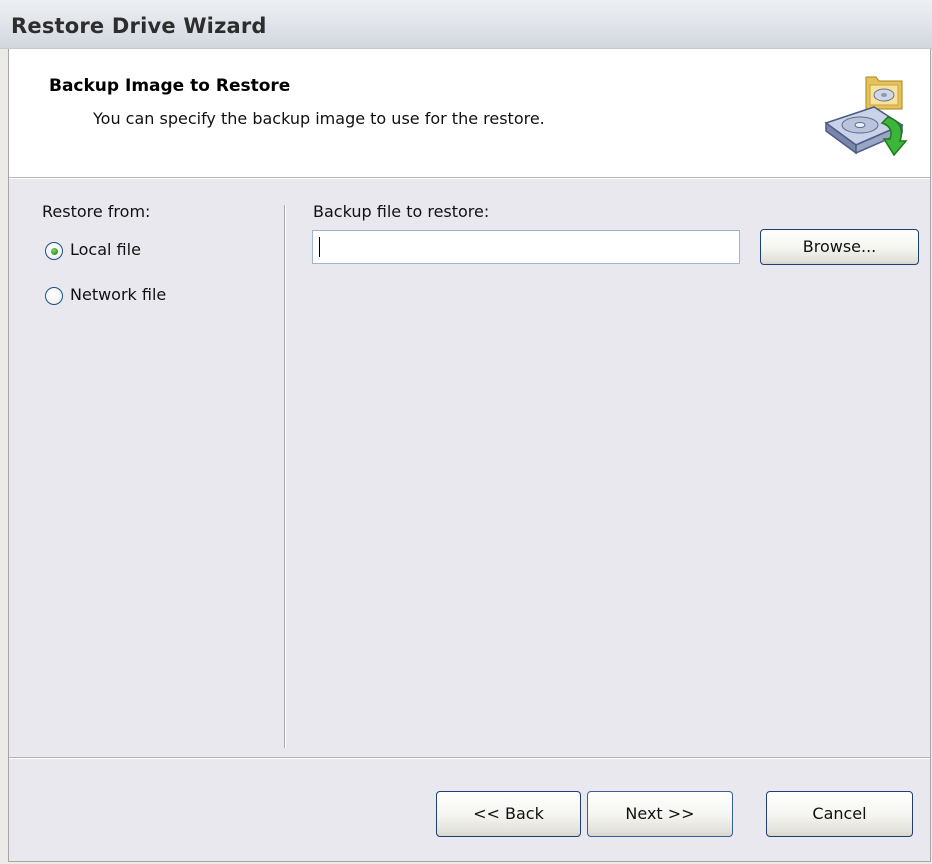  What do you see at coordinates (139, 26) in the screenshot?
I see `window-title: Restore Drive Wizard` at bounding box center [139, 26].